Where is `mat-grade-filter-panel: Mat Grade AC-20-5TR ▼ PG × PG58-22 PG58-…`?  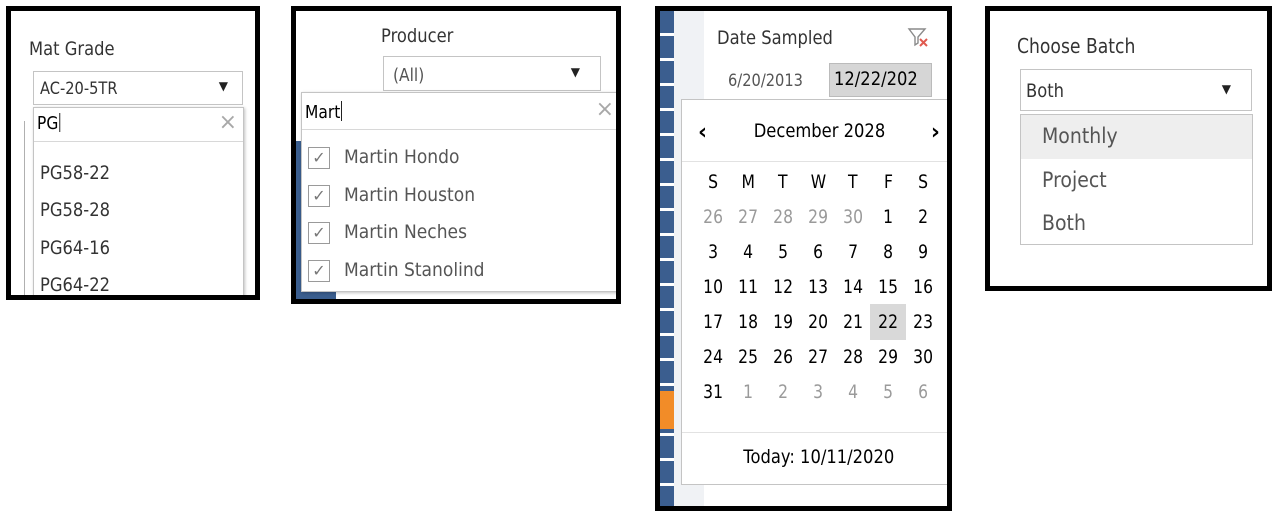
mat-grade-filter-panel: Mat Grade AC-20-5TR ▼ PG × PG58-22 PG58-… is located at coordinates (133, 153).